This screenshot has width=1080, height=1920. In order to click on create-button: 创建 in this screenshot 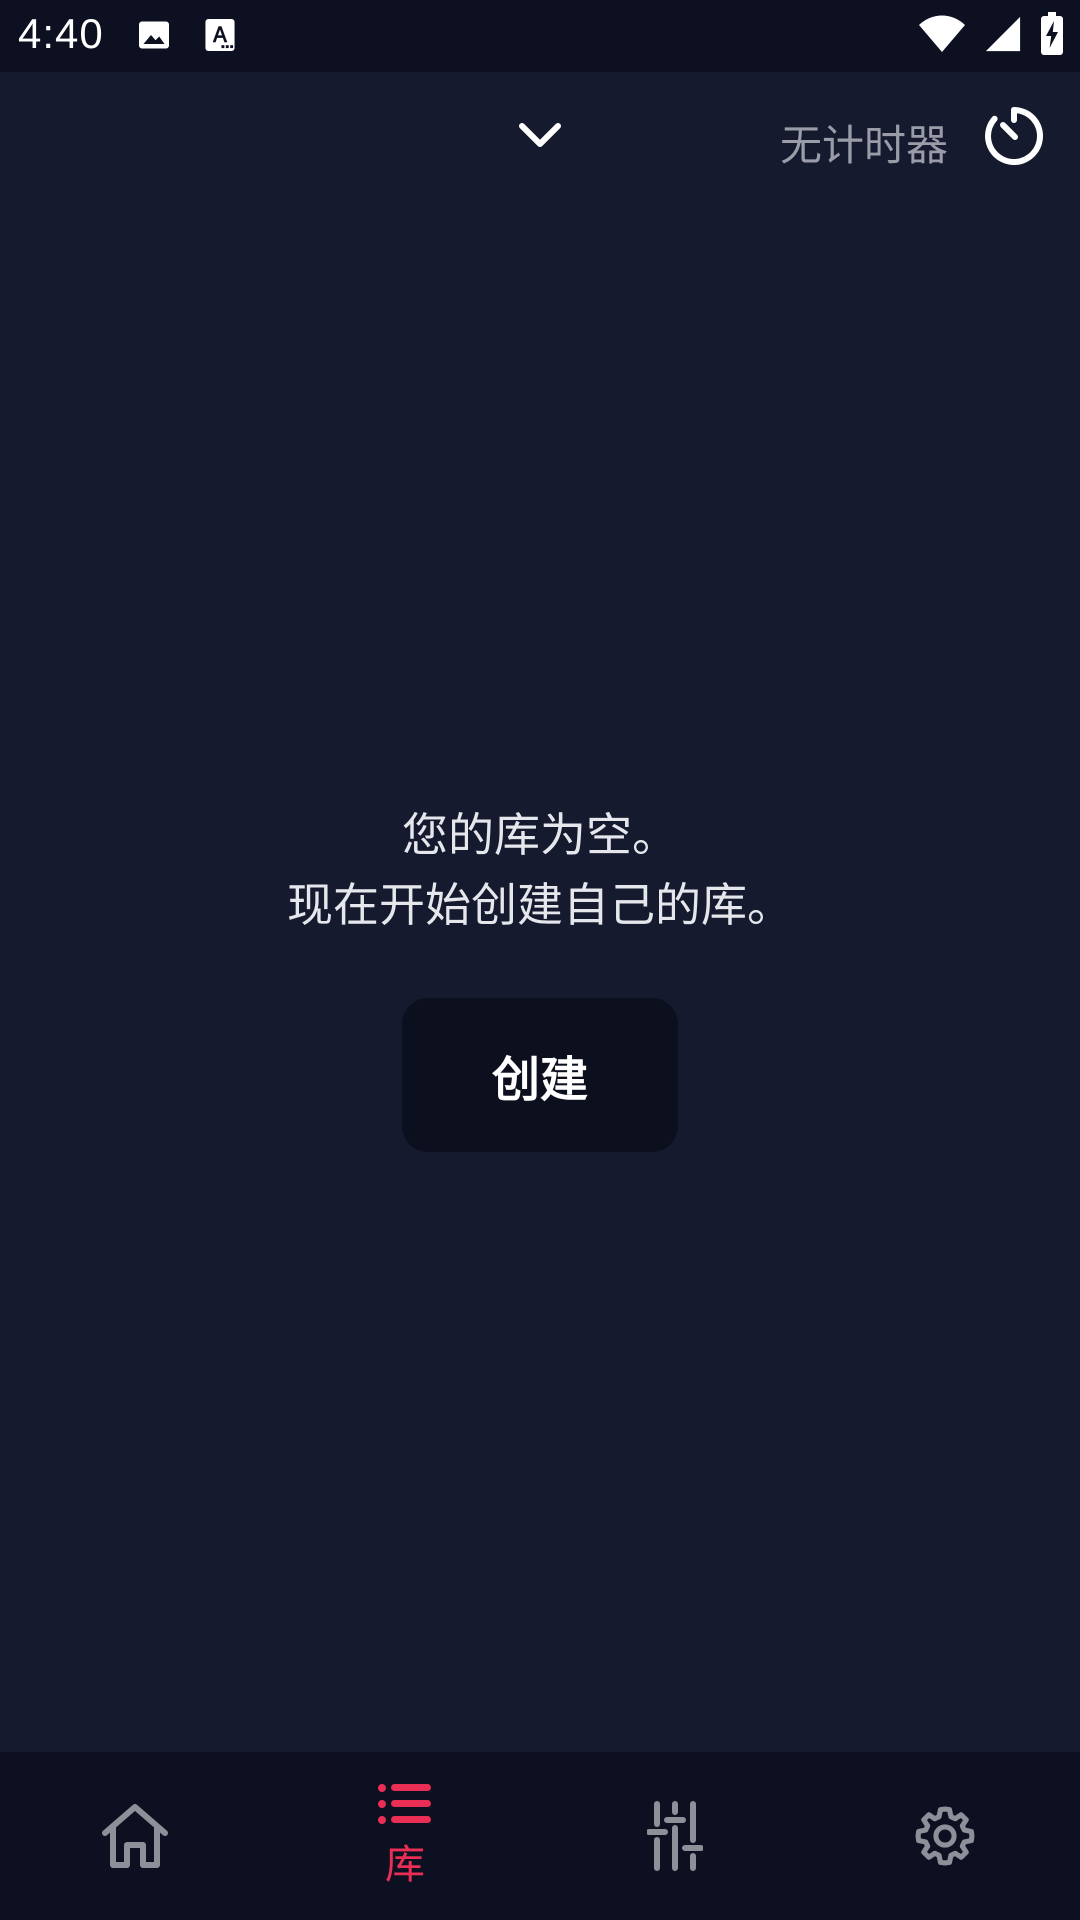, I will do `click(540, 1075)`.